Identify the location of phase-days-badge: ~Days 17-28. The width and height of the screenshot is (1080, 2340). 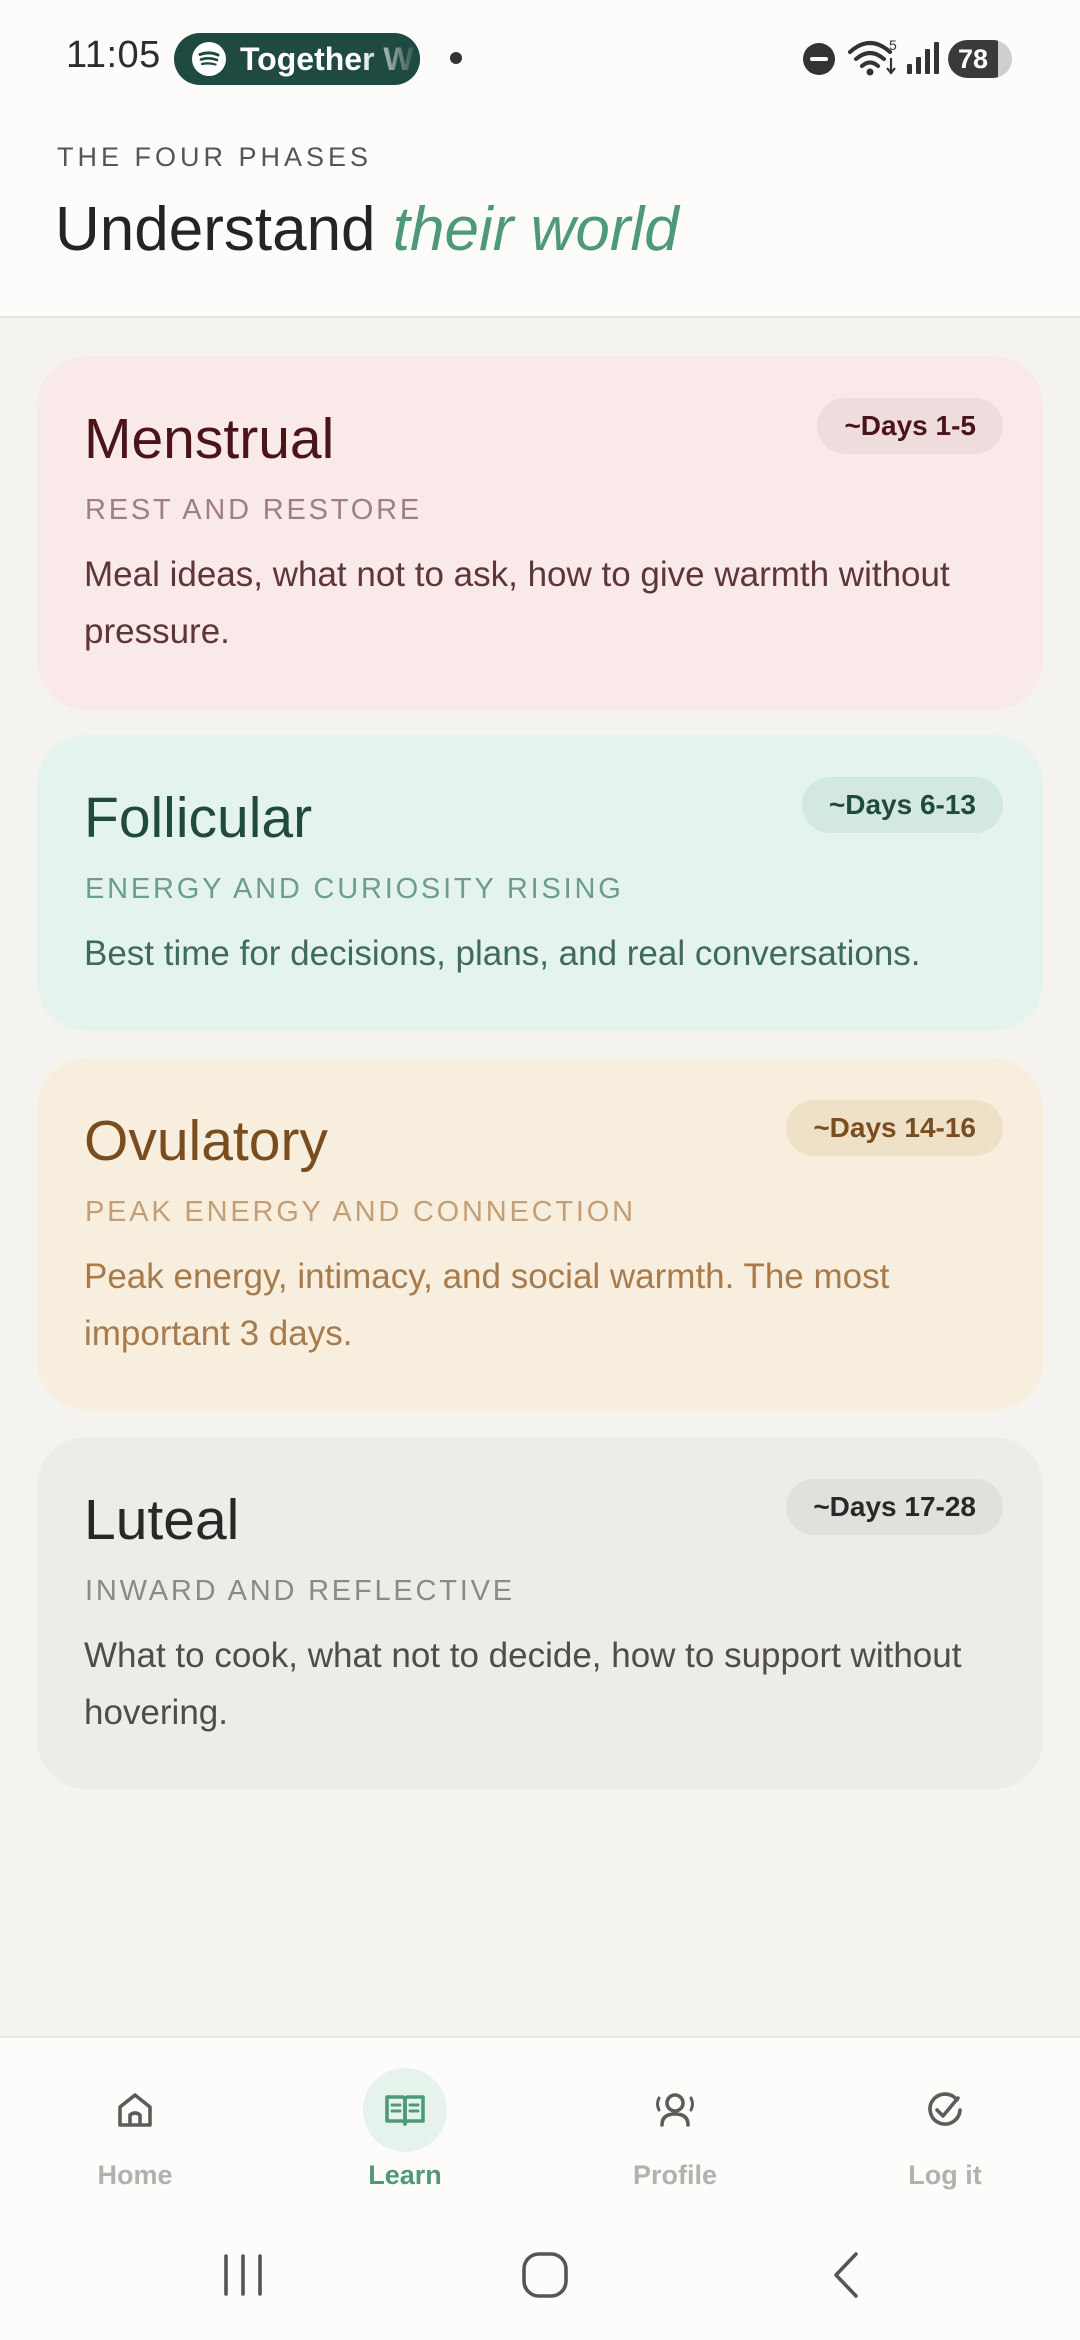
(894, 1507).